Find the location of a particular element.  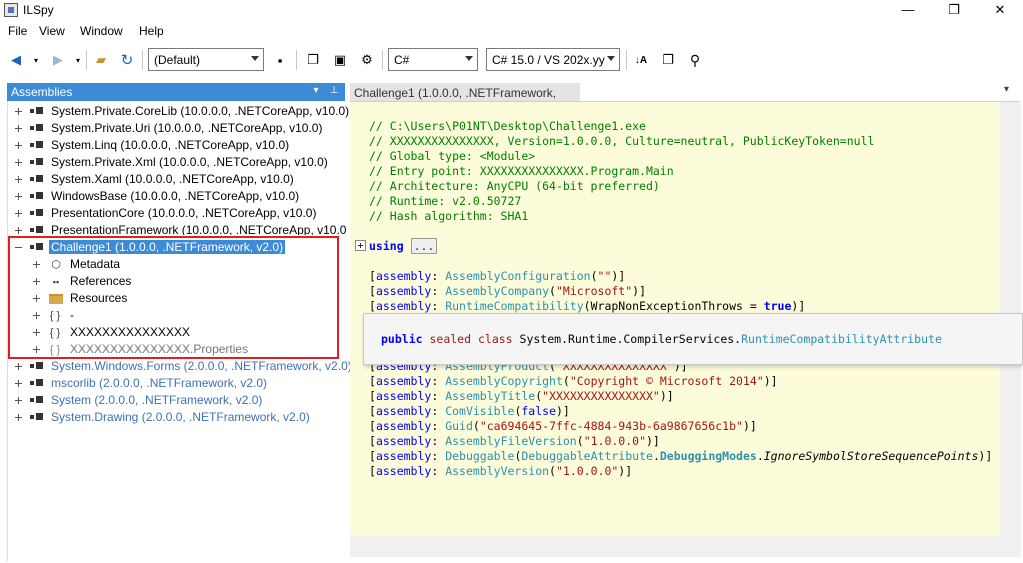

menu-help: Help is located at coordinates (151, 31).